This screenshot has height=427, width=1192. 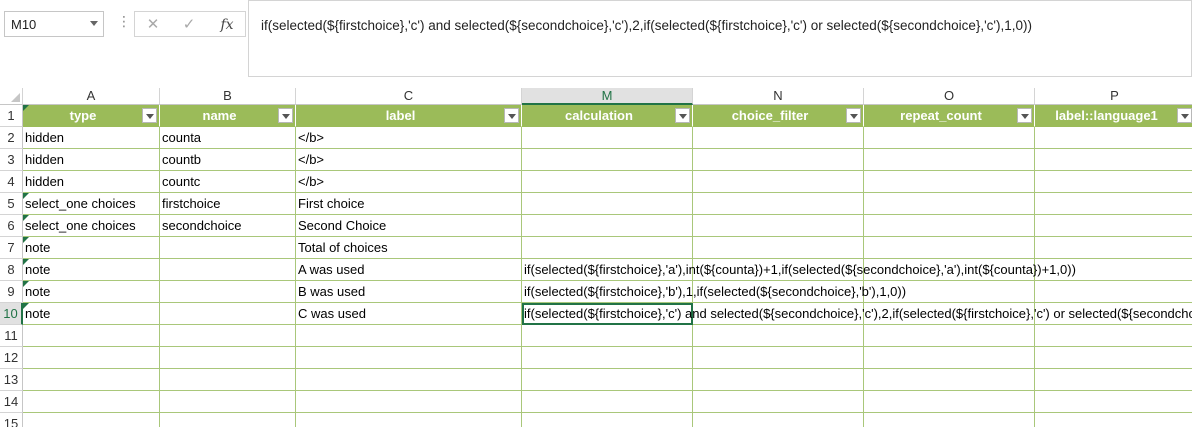 What do you see at coordinates (91, 116) in the screenshot?
I see `table-header-type: type` at bounding box center [91, 116].